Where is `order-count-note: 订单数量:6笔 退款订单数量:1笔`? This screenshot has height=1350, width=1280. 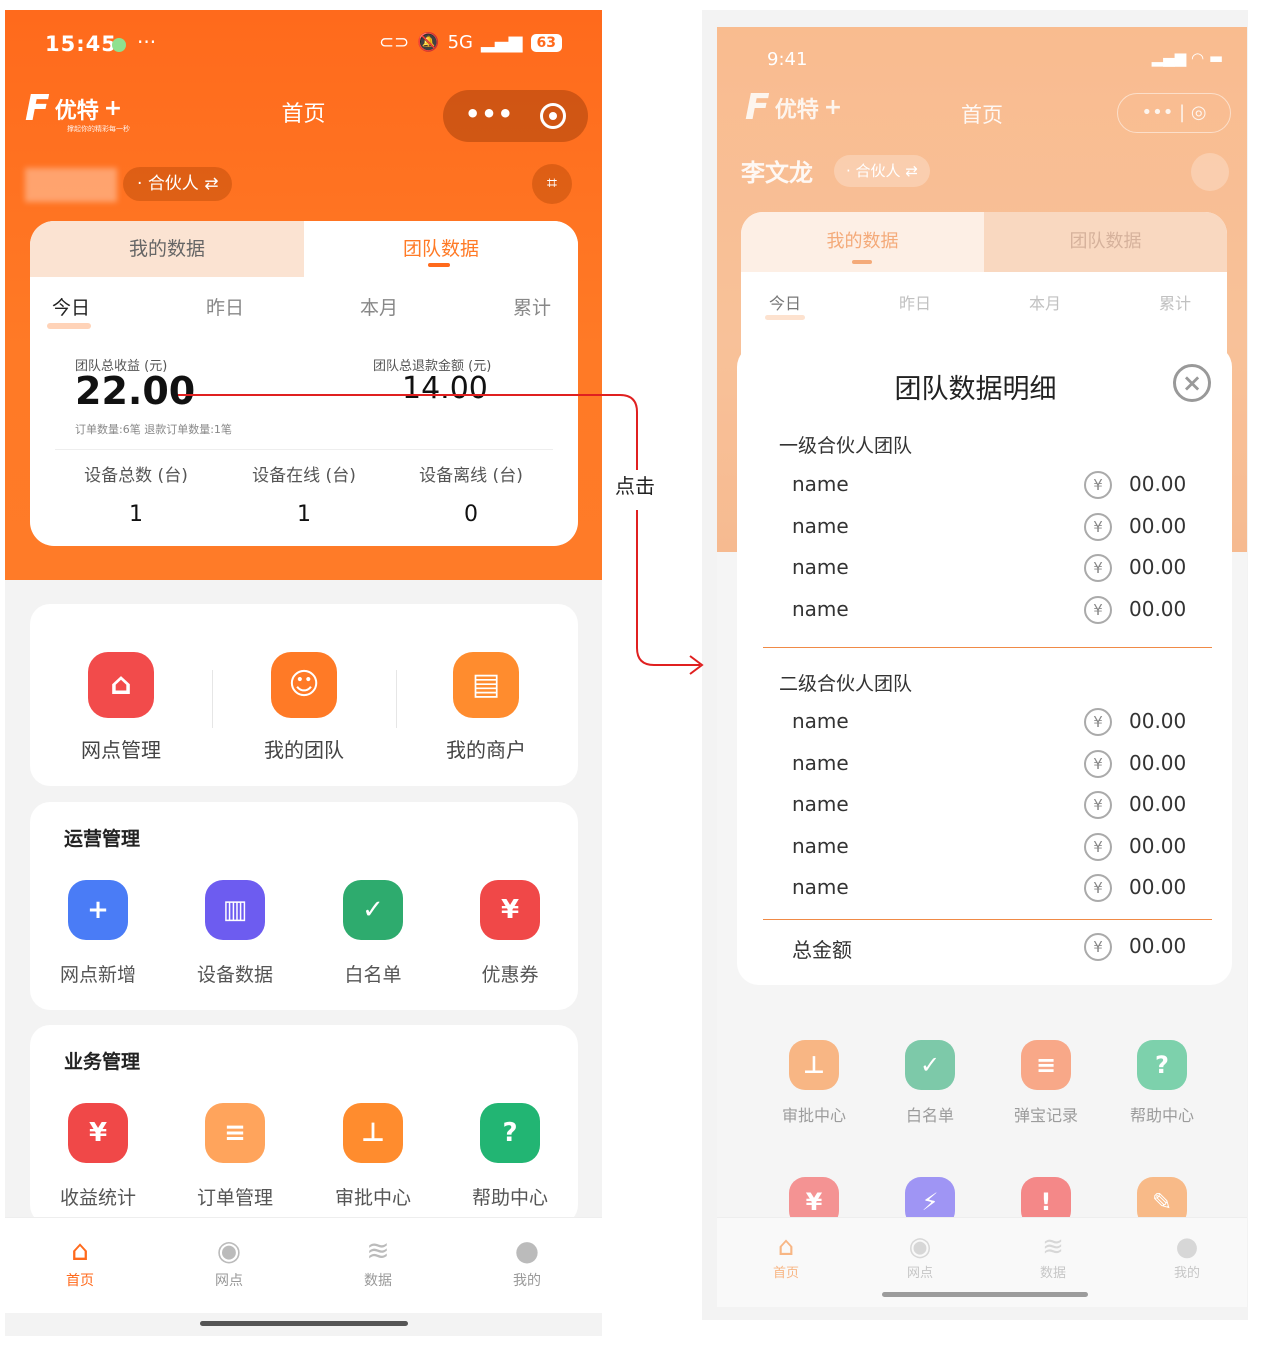 order-count-note: 订单数量:6笔 退款订单数量:1笔 is located at coordinates (153, 429).